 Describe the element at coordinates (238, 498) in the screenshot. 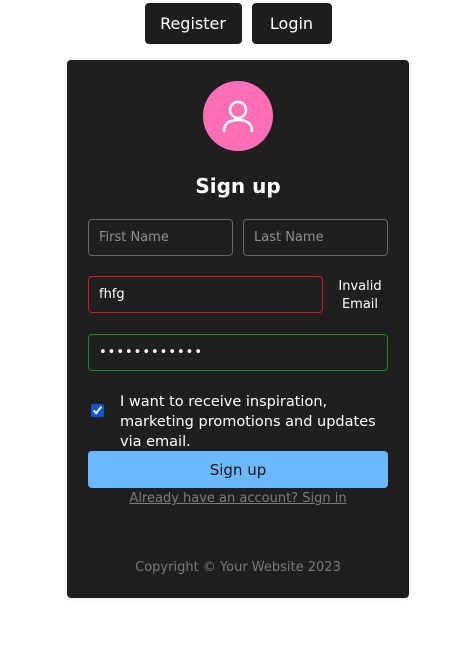

I see `sign-in-link: Already have an account? Sign in` at that location.